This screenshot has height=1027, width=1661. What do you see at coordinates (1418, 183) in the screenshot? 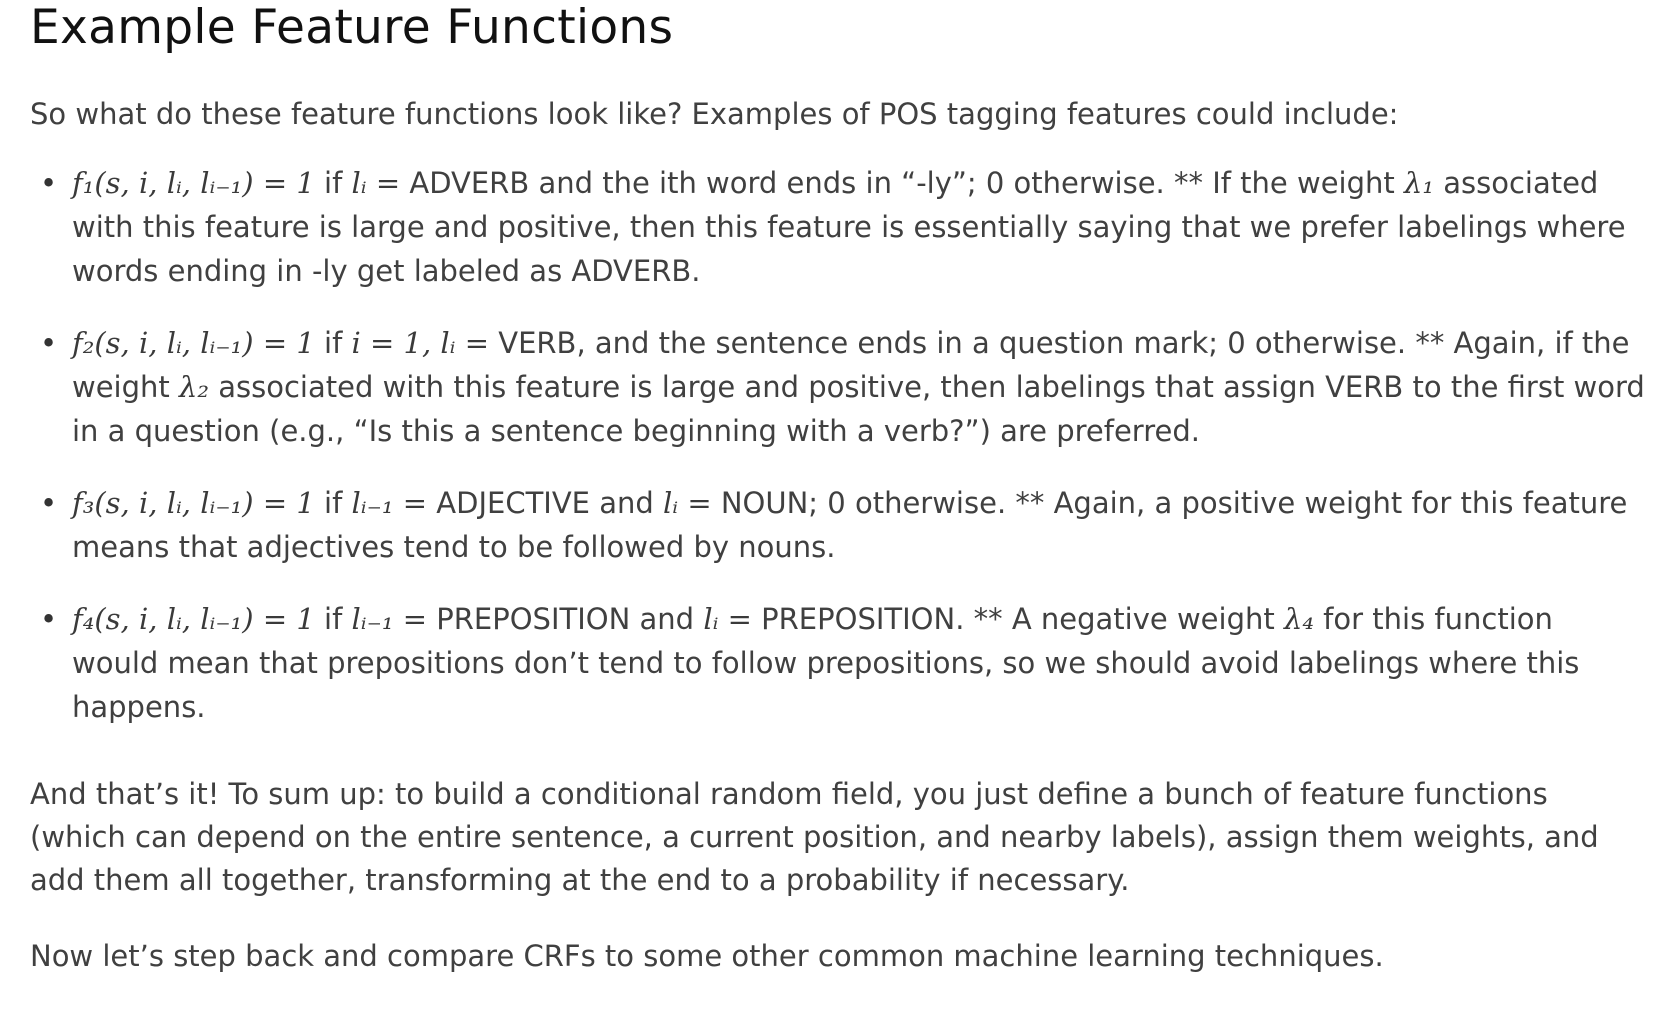
I see `feature-weight-symbol: λ₁` at bounding box center [1418, 183].